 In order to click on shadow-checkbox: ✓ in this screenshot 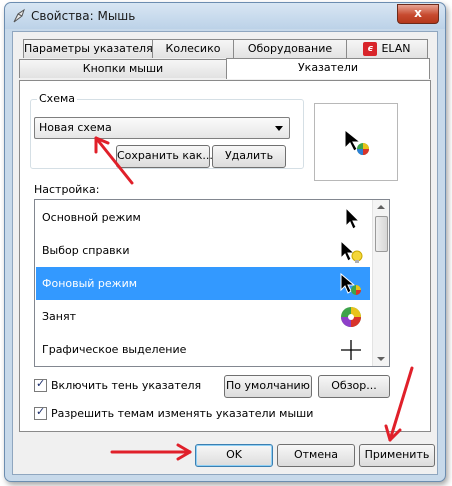, I will do `click(40, 384)`.